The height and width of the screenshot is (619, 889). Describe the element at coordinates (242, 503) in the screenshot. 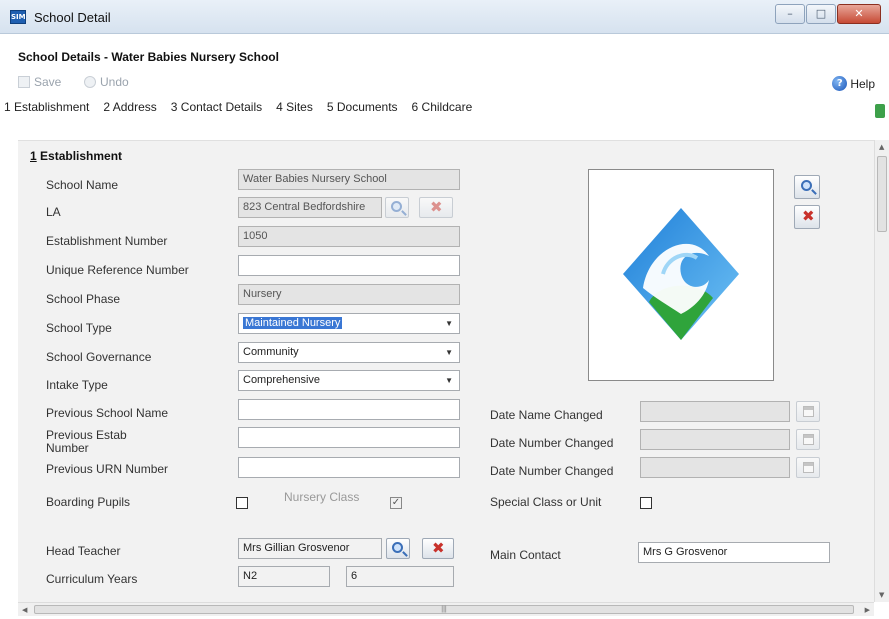

I see `boarding-pupils-checkbox` at that location.